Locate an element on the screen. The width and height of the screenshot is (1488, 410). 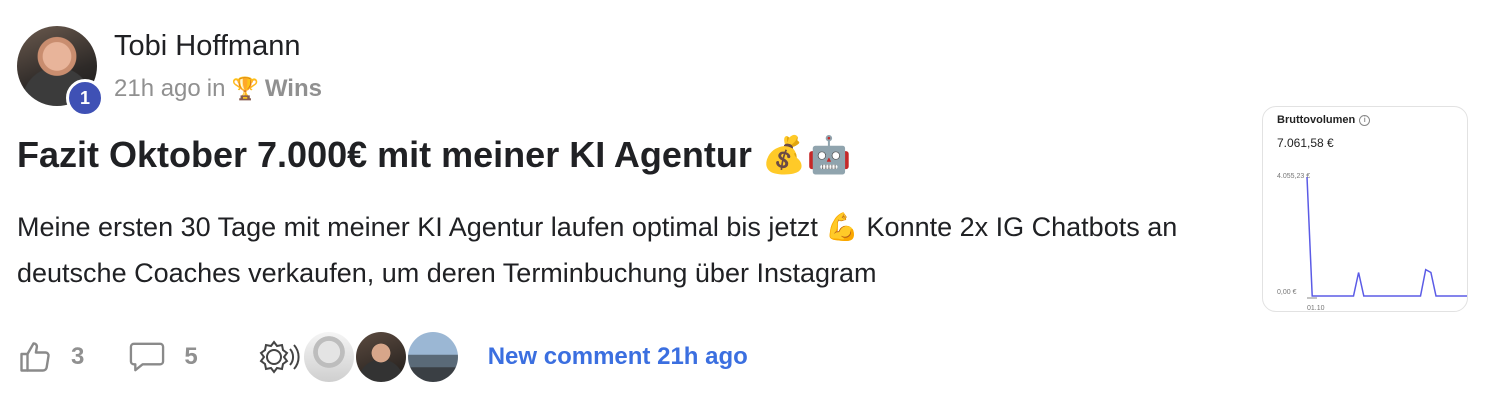
comment-icon is located at coordinates (147, 357).